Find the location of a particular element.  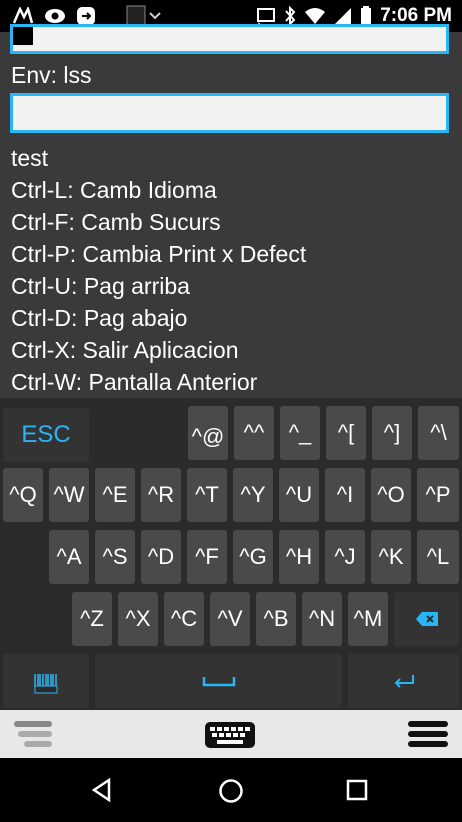

enter-icon is located at coordinates (404, 681).